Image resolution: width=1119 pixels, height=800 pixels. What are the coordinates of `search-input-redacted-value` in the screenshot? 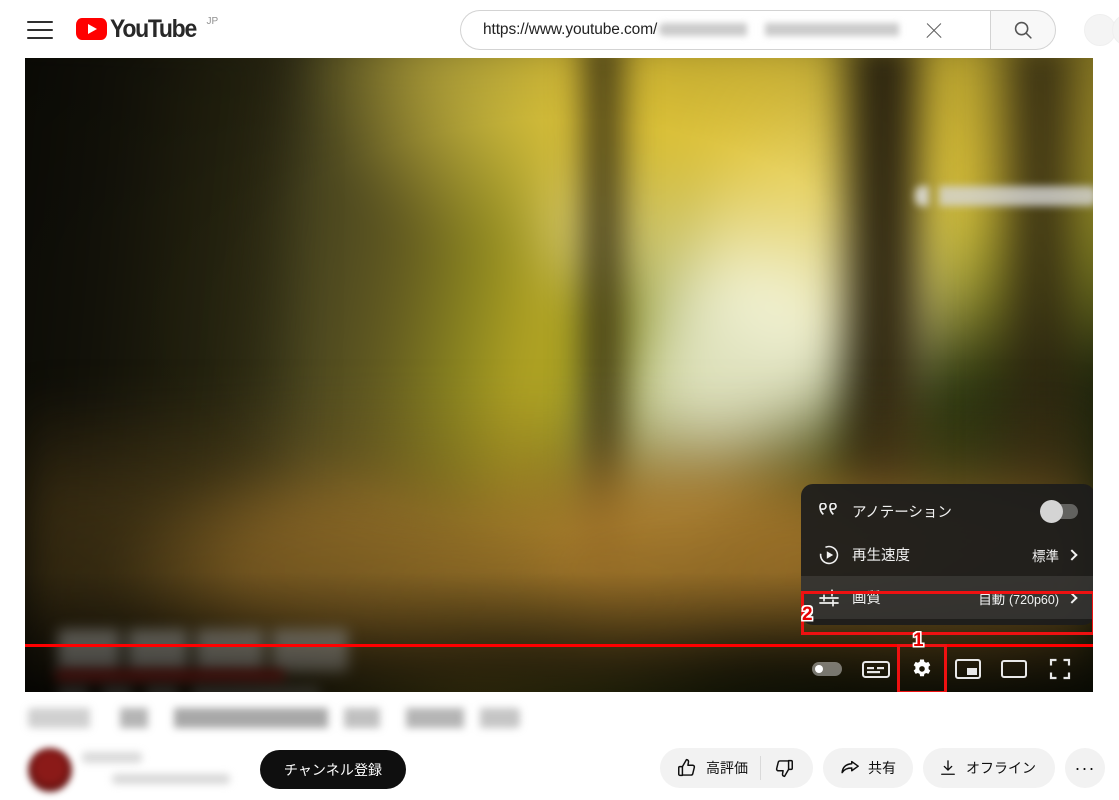 It's located at (785, 29).